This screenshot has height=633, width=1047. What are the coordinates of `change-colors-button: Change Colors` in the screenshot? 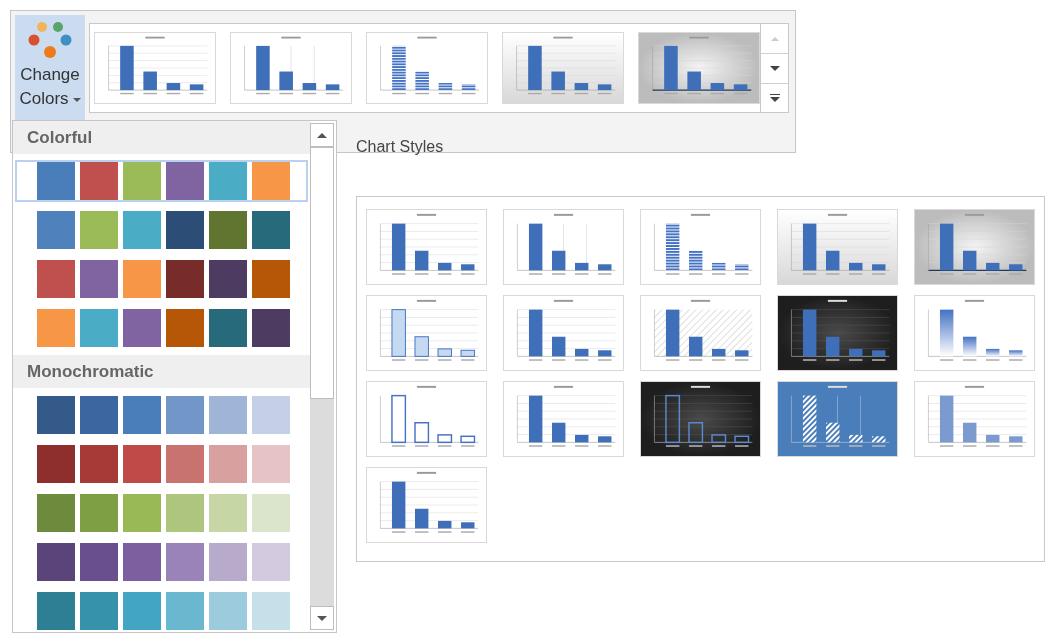 It's located at (50, 68).